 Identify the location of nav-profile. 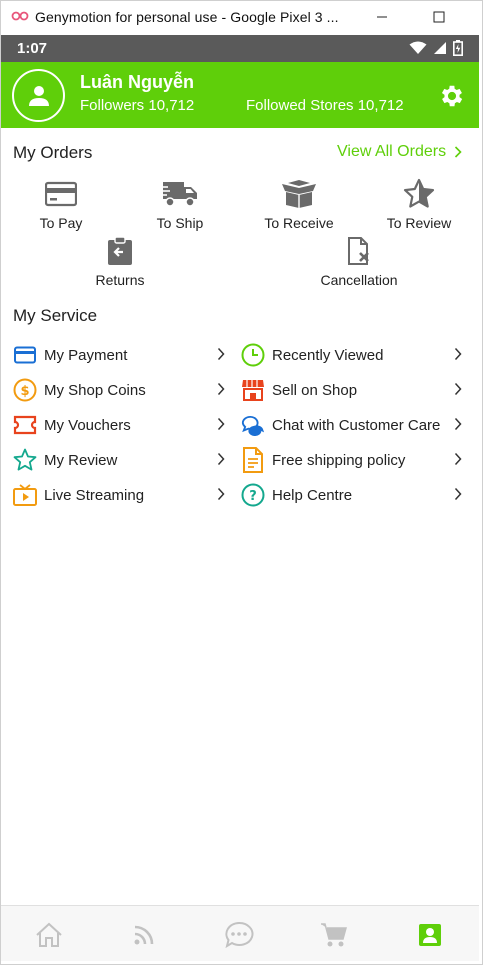
(430, 935).